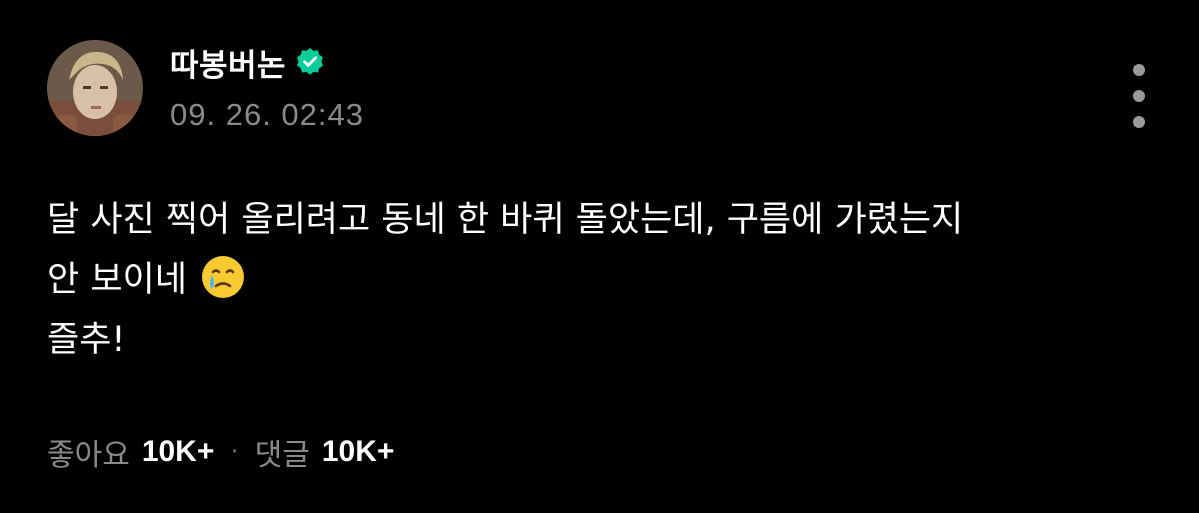  Describe the element at coordinates (358, 451) in the screenshot. I see `comments-count: 10K+` at that location.